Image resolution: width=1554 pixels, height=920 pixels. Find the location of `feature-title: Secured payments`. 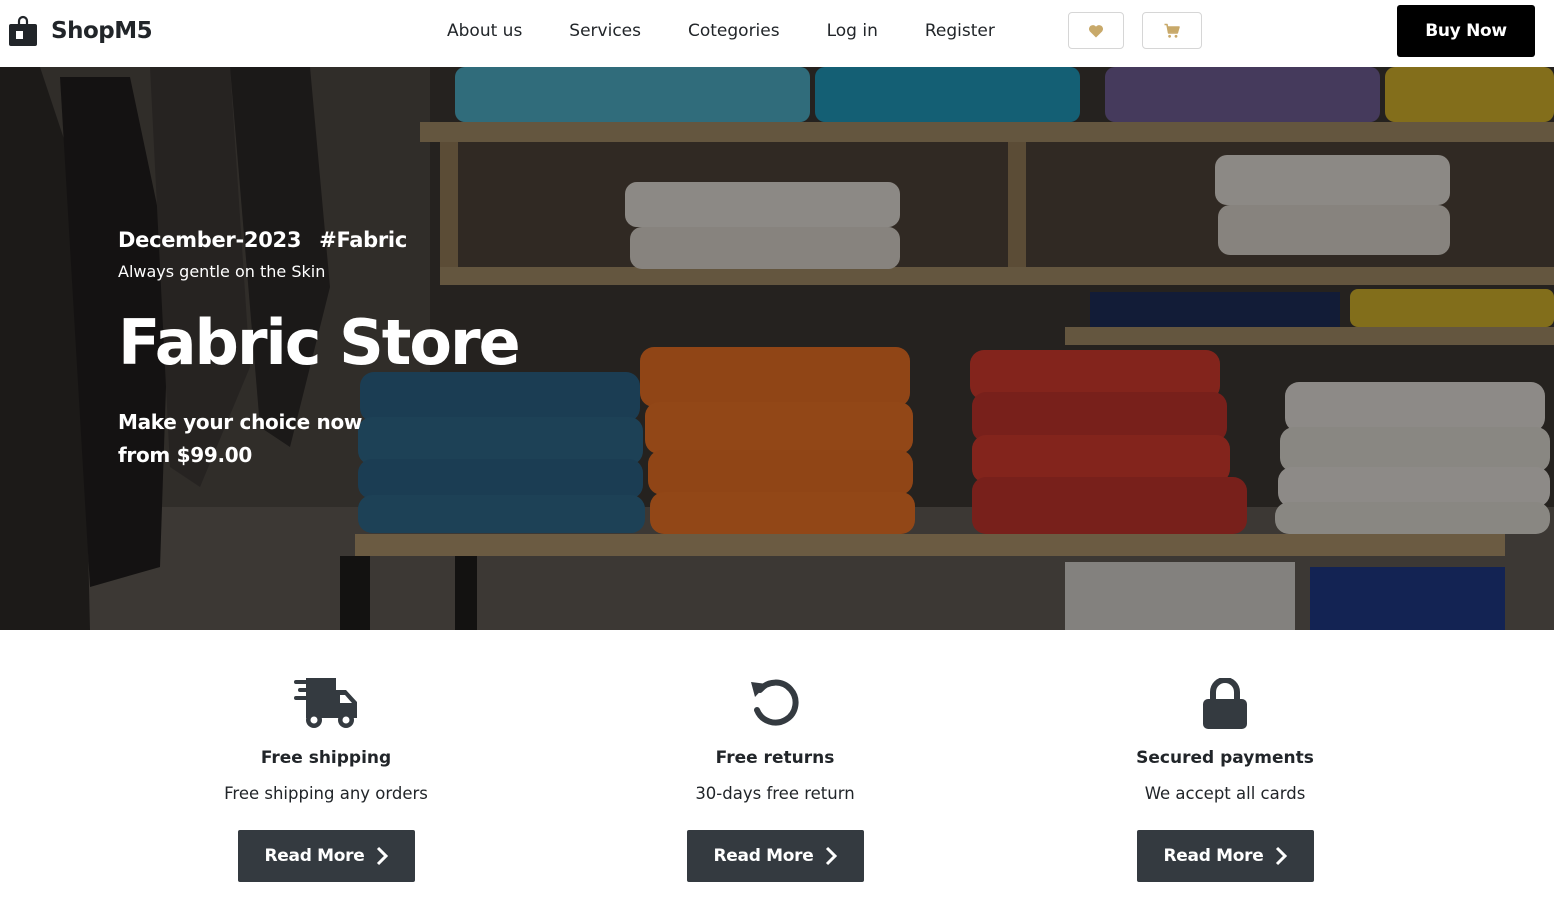

feature-title: Secured payments is located at coordinates (1225, 758).